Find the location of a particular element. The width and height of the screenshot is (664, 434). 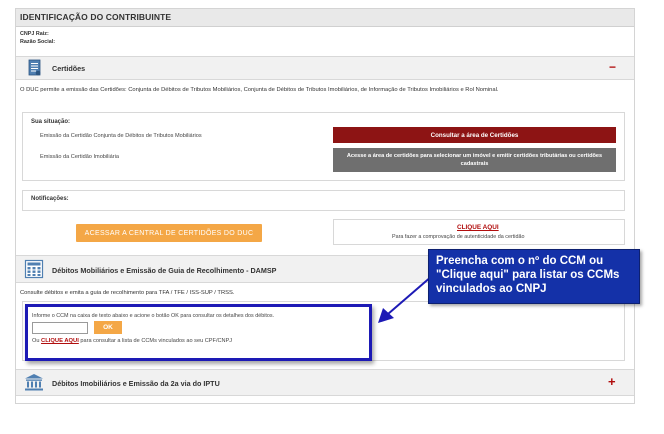

central-certidoes-button: ACESSAR A CENTRAL DE CERTIDÕES DO DUC is located at coordinates (169, 233).